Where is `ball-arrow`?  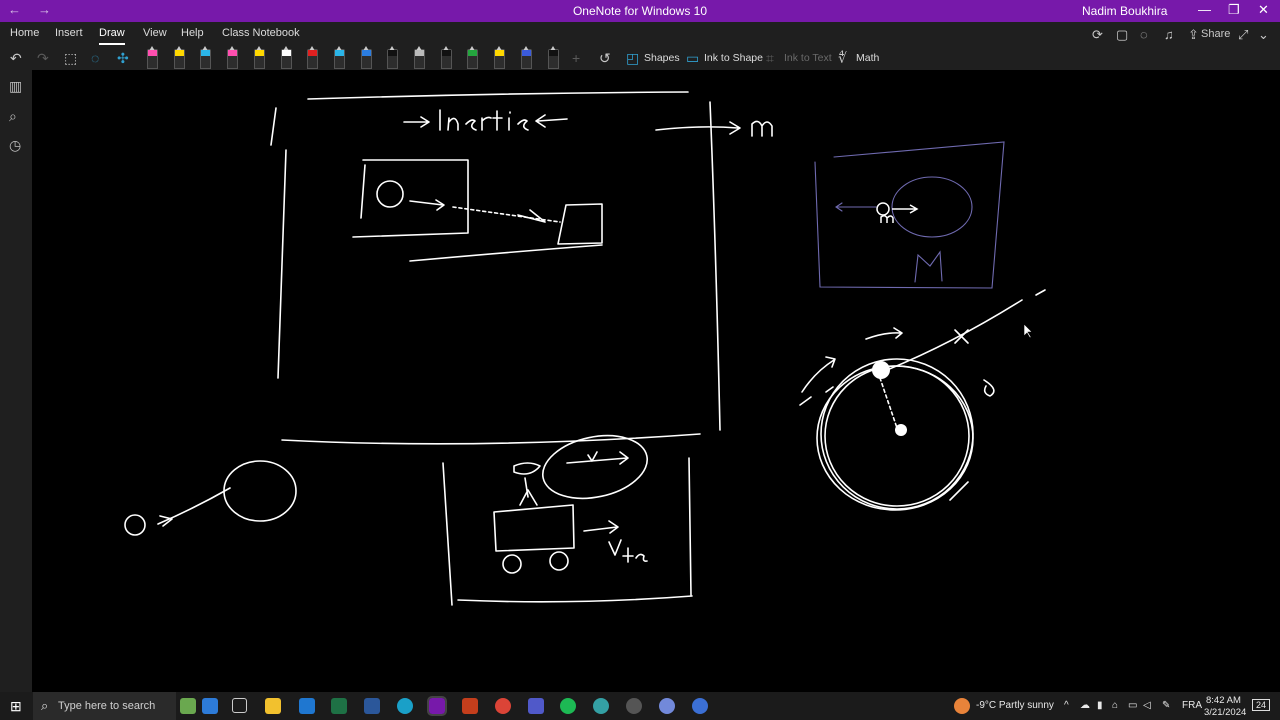 ball-arrow is located at coordinates (427, 205).